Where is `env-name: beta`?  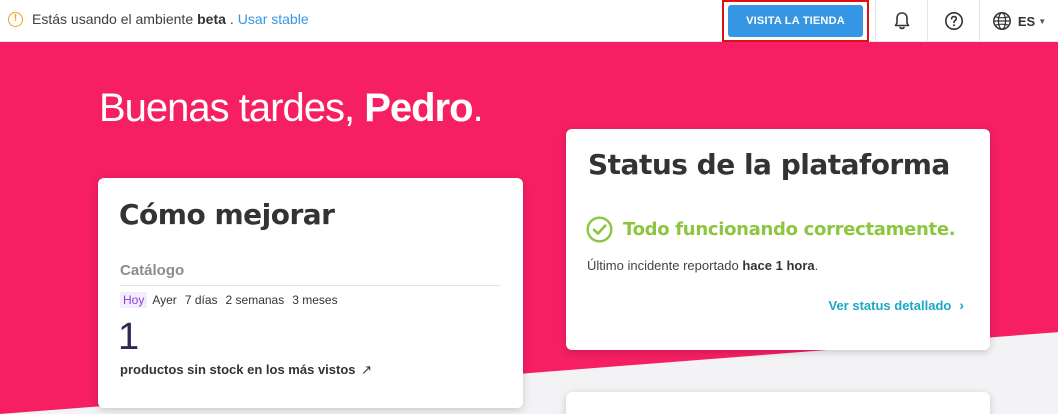
env-name: beta is located at coordinates (211, 19).